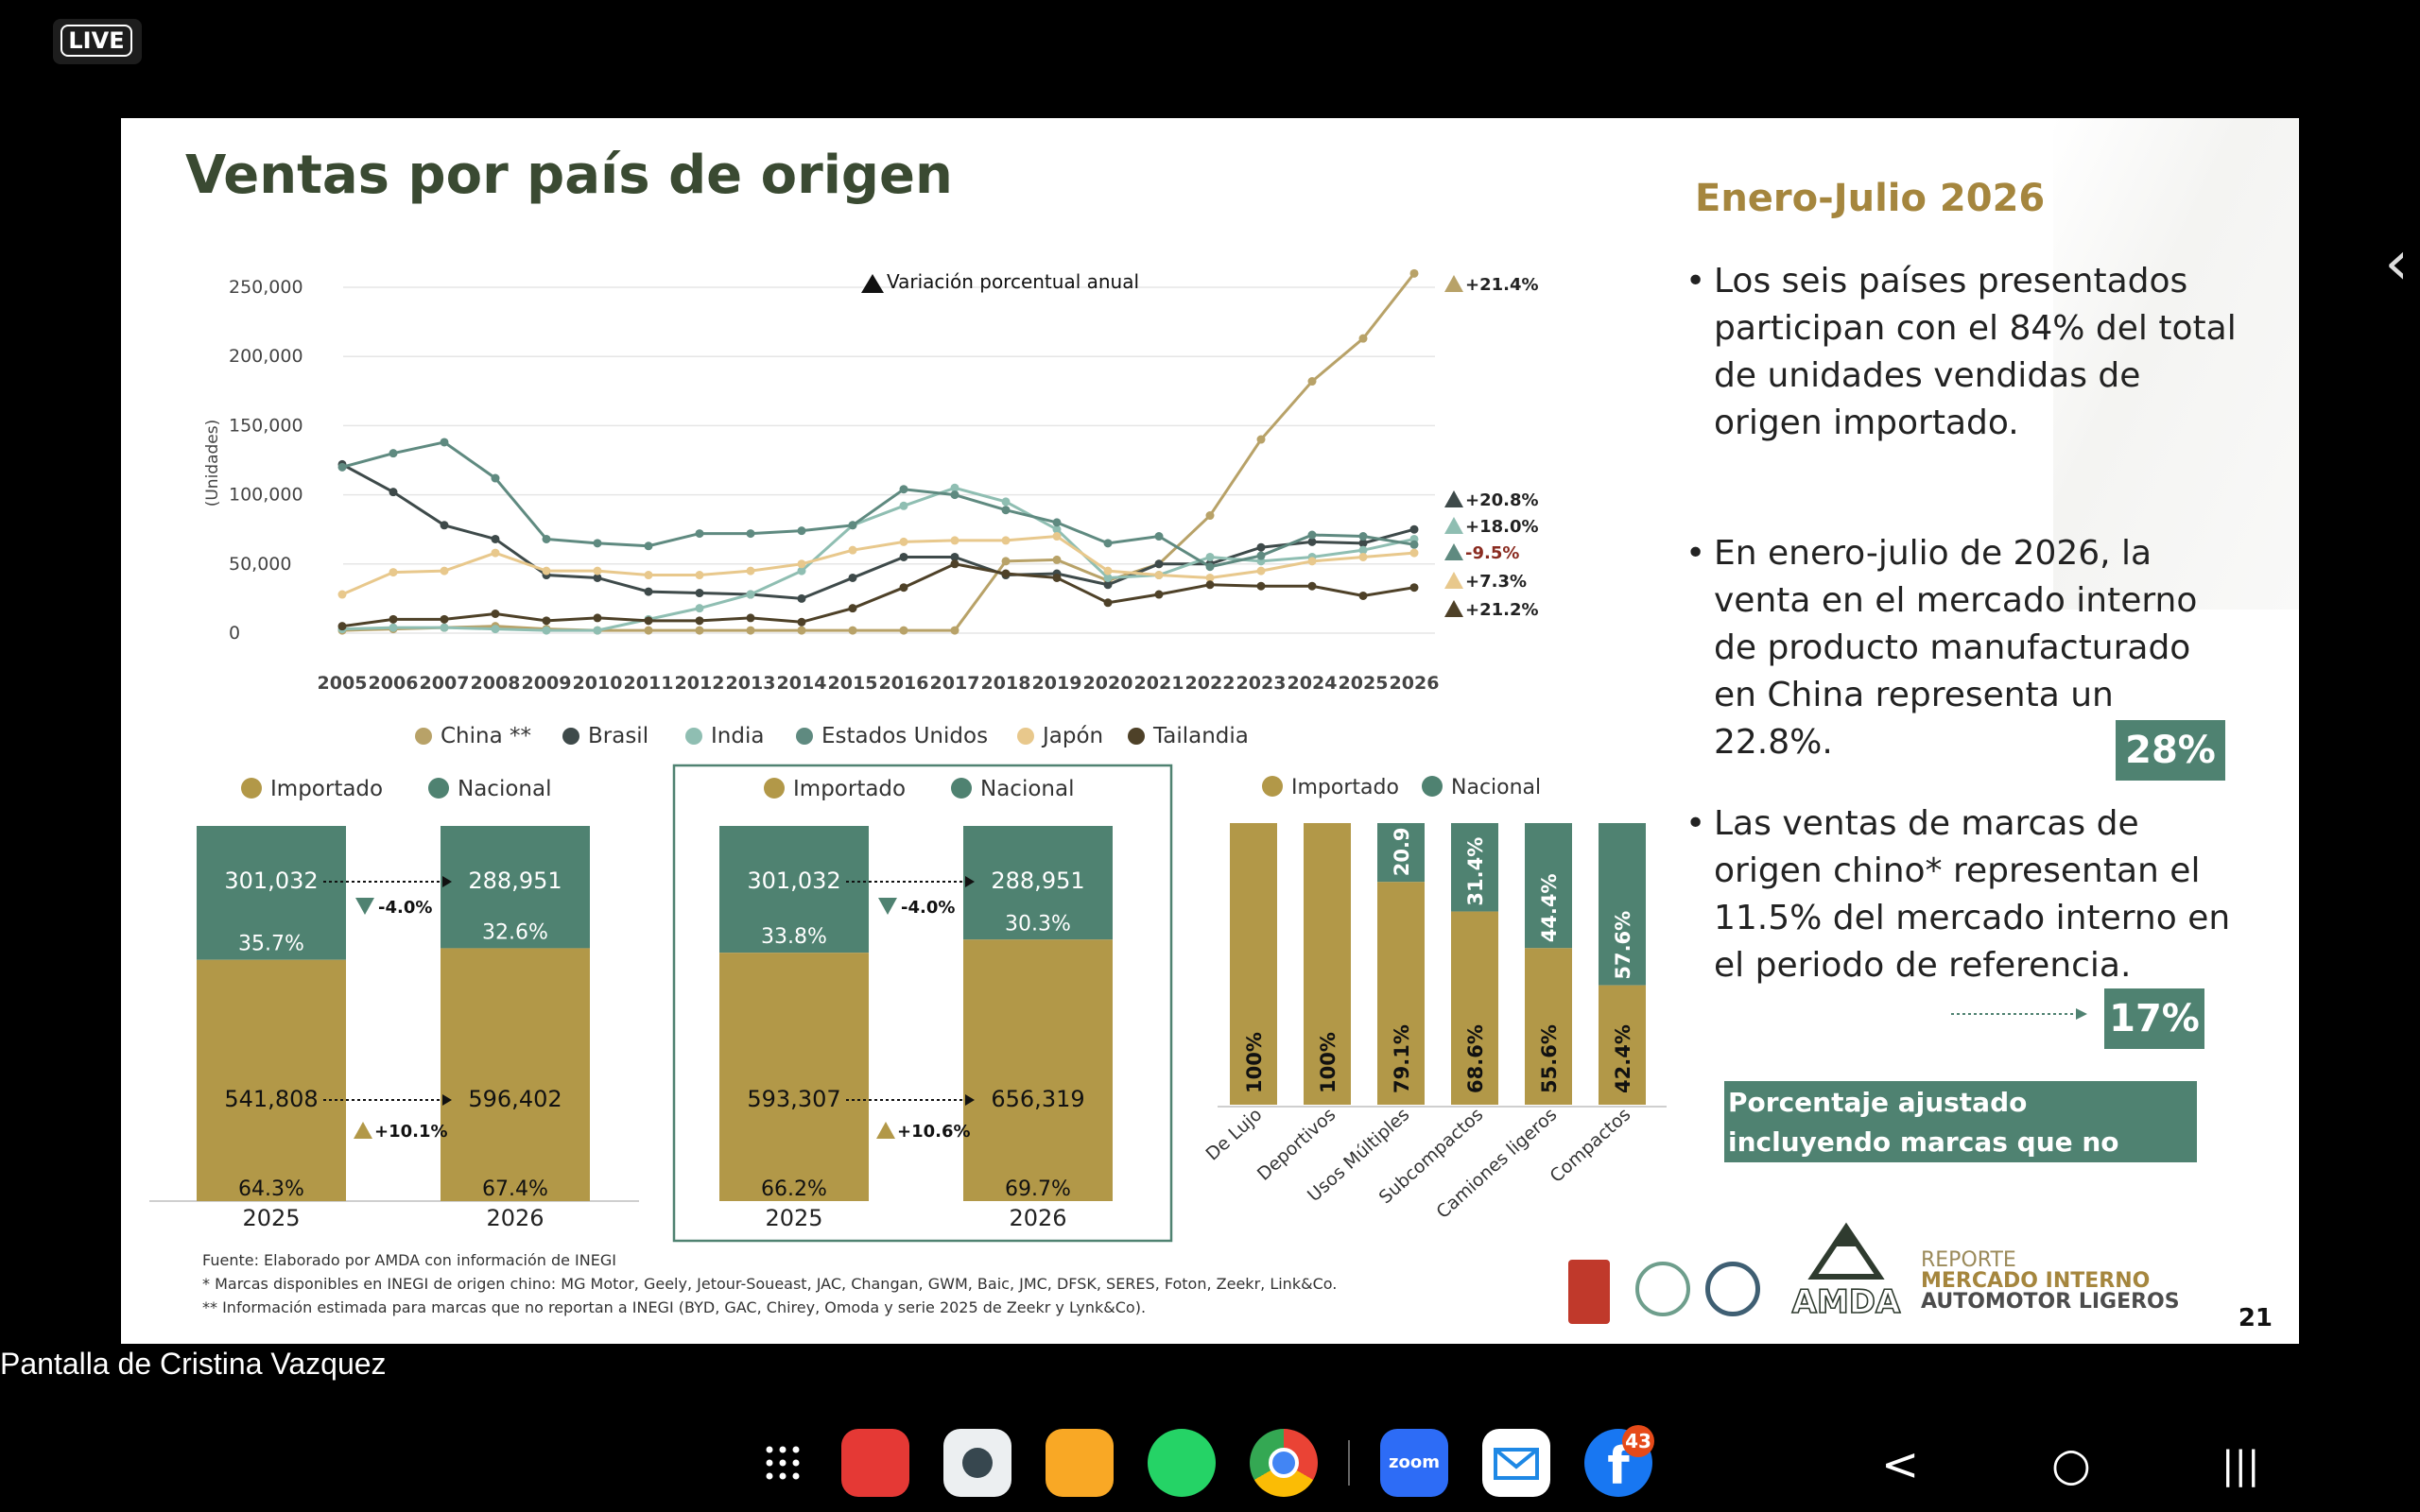  Describe the element at coordinates (1516, 1463) in the screenshot. I see `email-app-icon` at that location.